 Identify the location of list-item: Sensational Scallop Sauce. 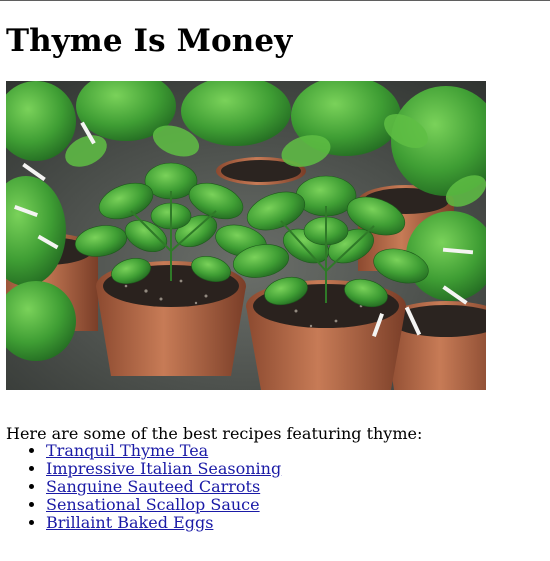
(163, 505).